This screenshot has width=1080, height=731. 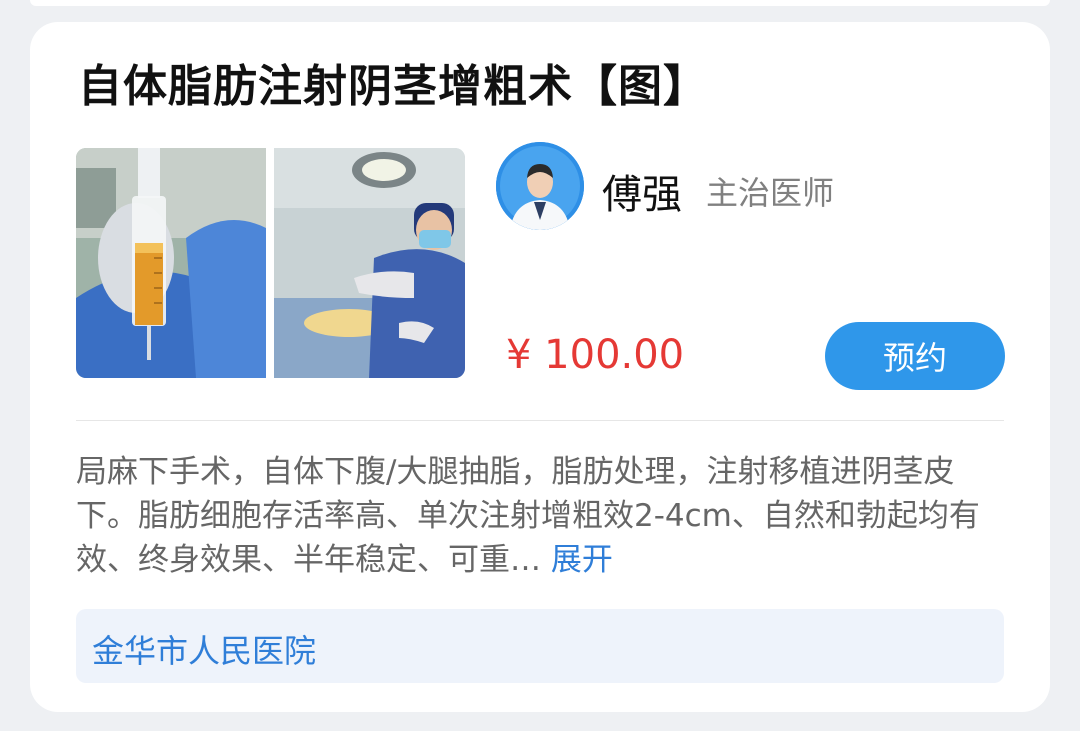 What do you see at coordinates (770, 193) in the screenshot?
I see `doctor-title: 主治医师` at bounding box center [770, 193].